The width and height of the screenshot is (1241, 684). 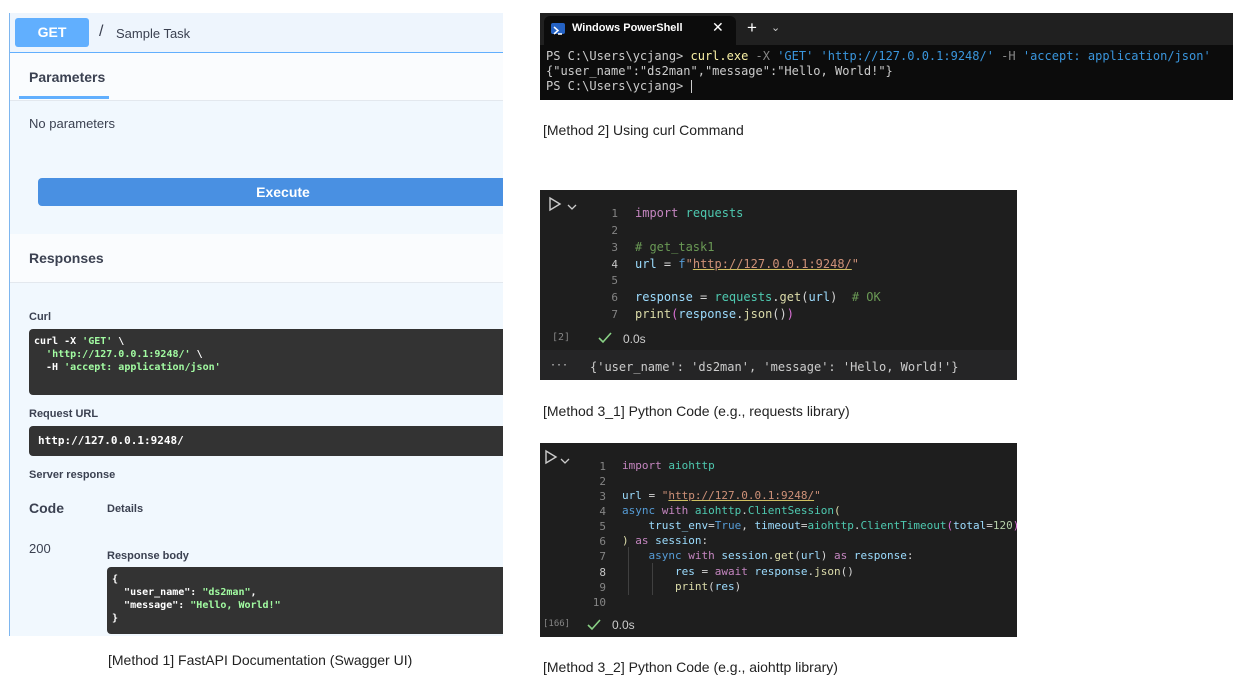 I want to click on code-line: url = "http://127.0.0.1:9248/", so click(x=721, y=495).